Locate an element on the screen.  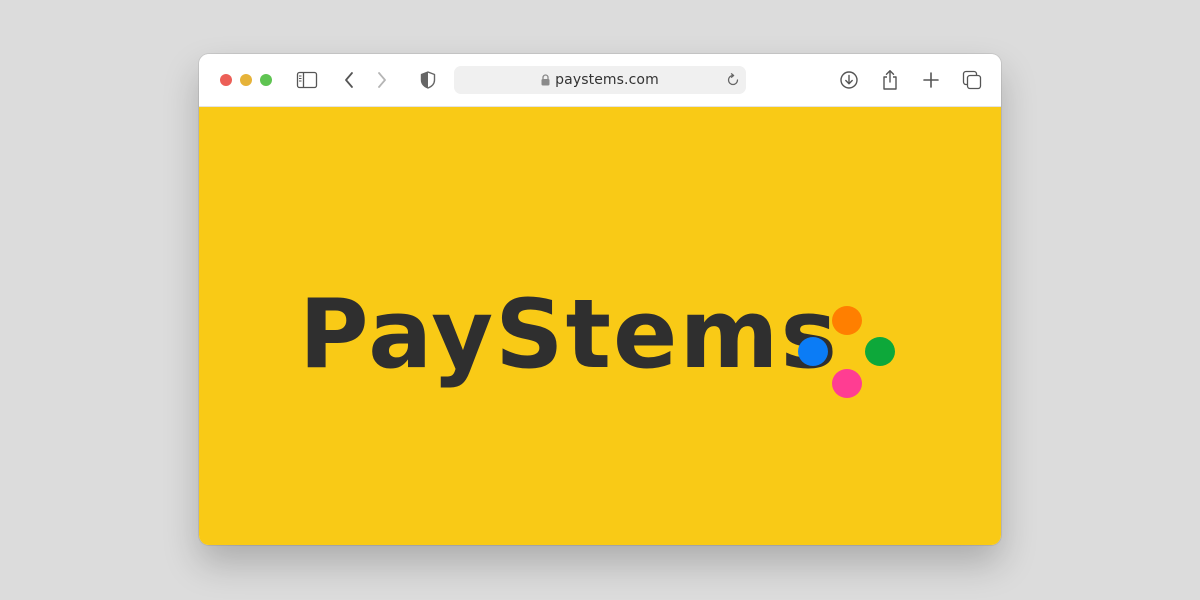
sidebar-icon is located at coordinates (307, 80).